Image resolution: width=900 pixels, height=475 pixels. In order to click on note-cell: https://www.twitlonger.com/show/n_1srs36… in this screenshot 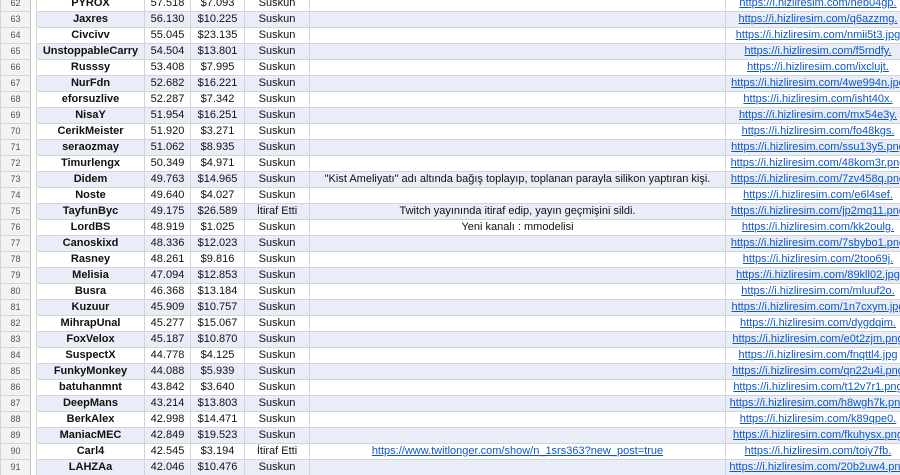, I will do `click(517, 451)`.